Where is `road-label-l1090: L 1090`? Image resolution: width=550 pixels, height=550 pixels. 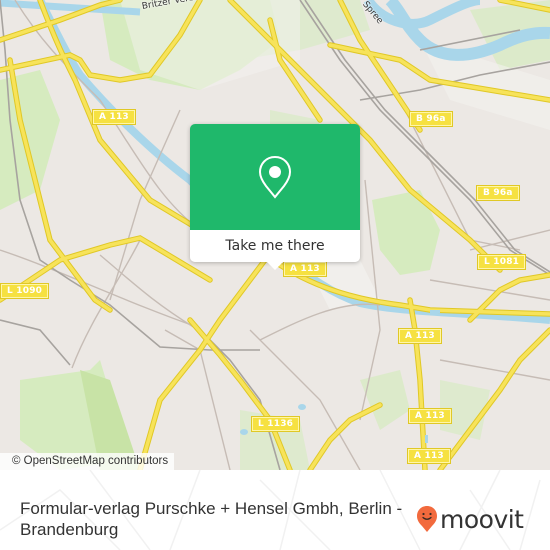 road-label-l1090: L 1090 is located at coordinates (25, 291).